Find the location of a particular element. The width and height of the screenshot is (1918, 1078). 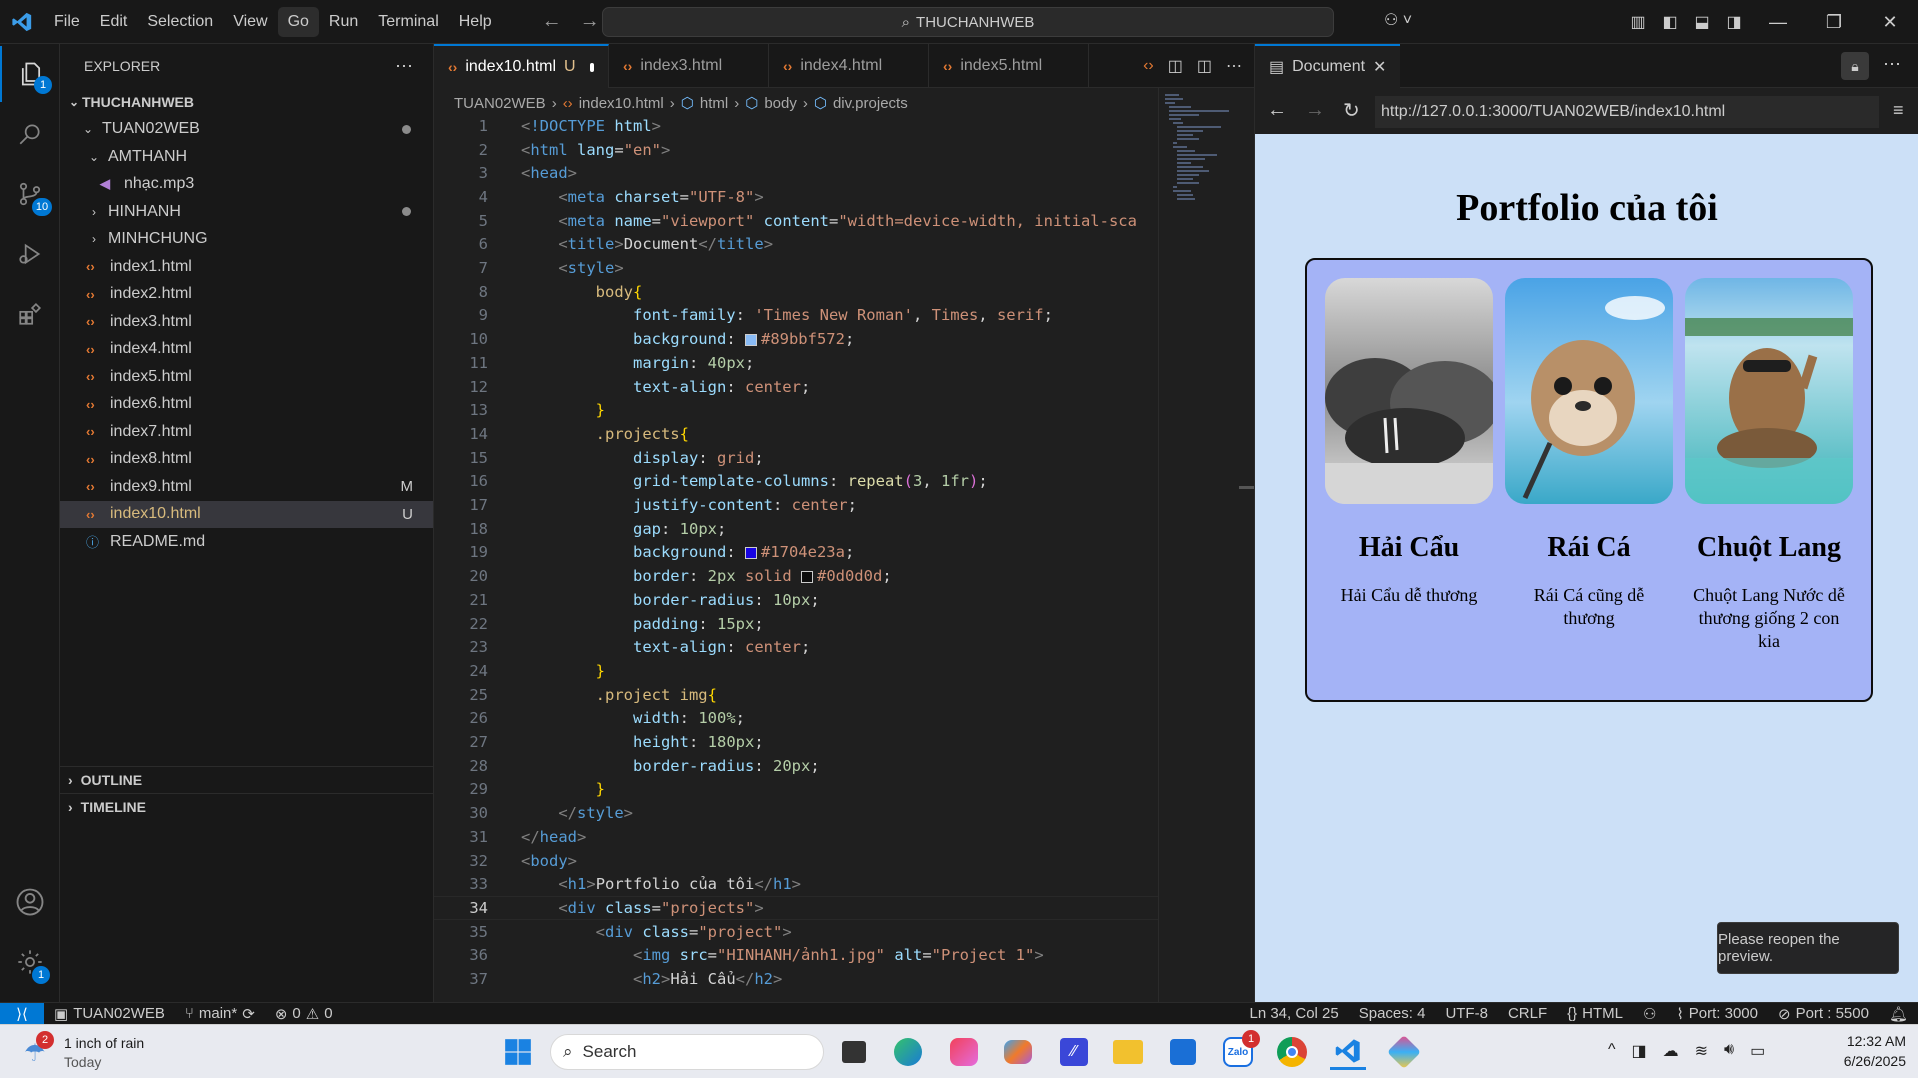

close-icon: ✕ is located at coordinates (1379, 67).